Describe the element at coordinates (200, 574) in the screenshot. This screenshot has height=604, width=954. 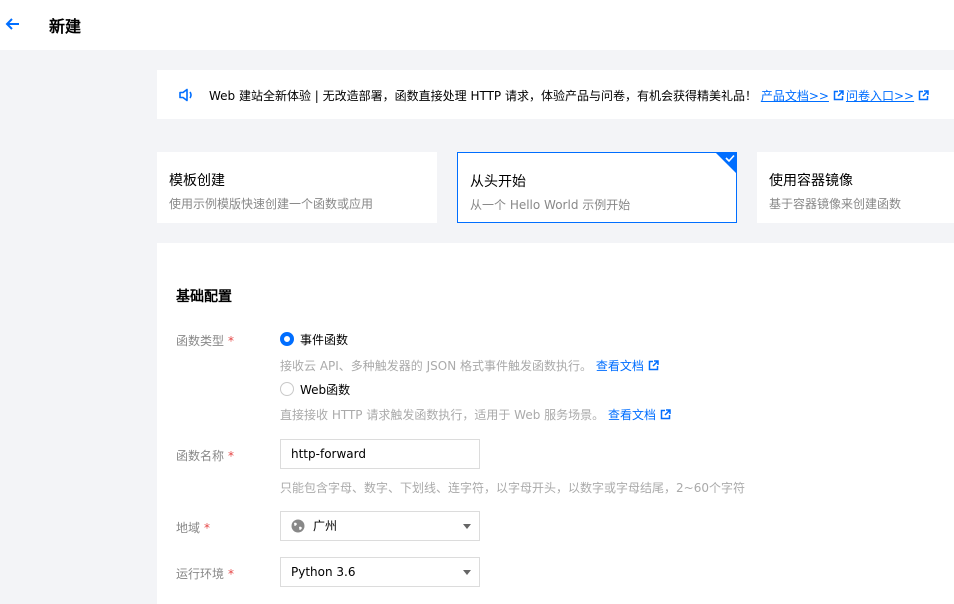
I see `label-text: 运行环境` at that location.